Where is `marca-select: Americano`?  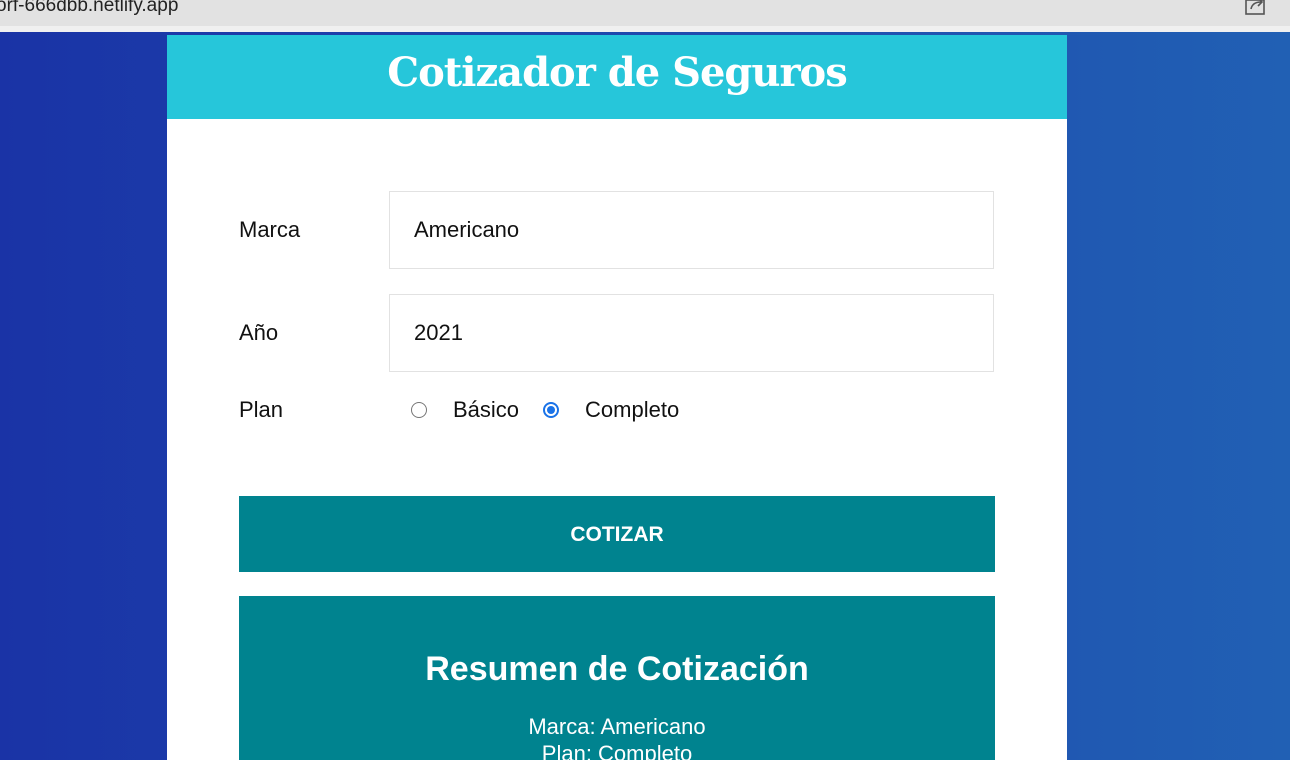
marca-select: Americano is located at coordinates (691, 230).